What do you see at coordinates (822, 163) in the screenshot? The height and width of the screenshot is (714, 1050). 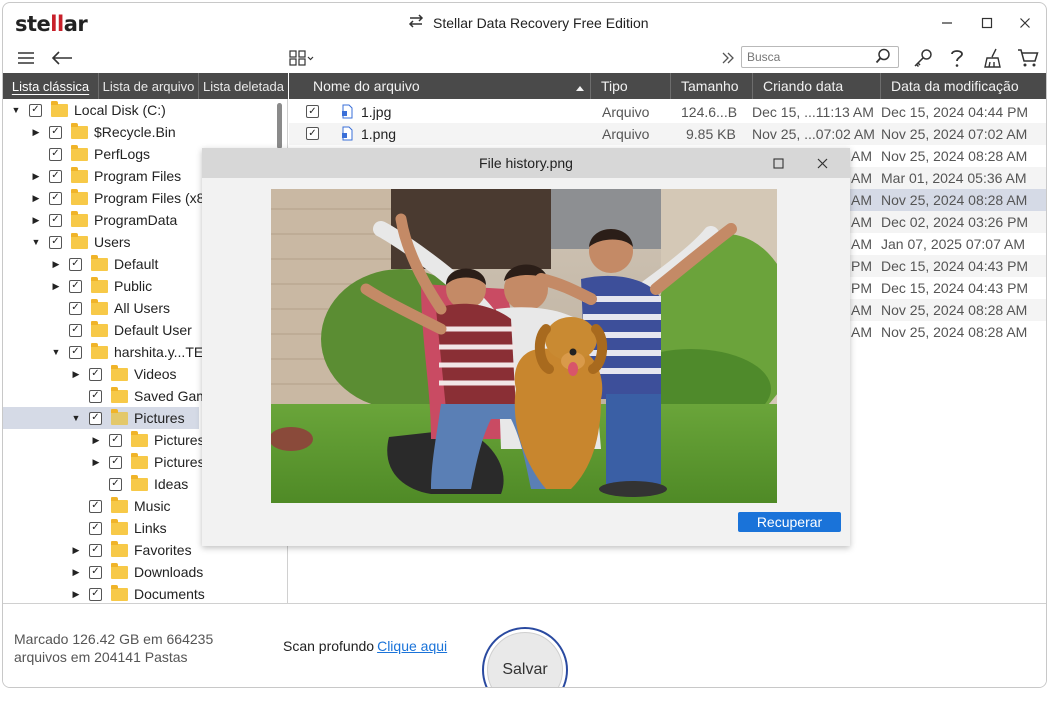 I see `preview-close-button` at bounding box center [822, 163].